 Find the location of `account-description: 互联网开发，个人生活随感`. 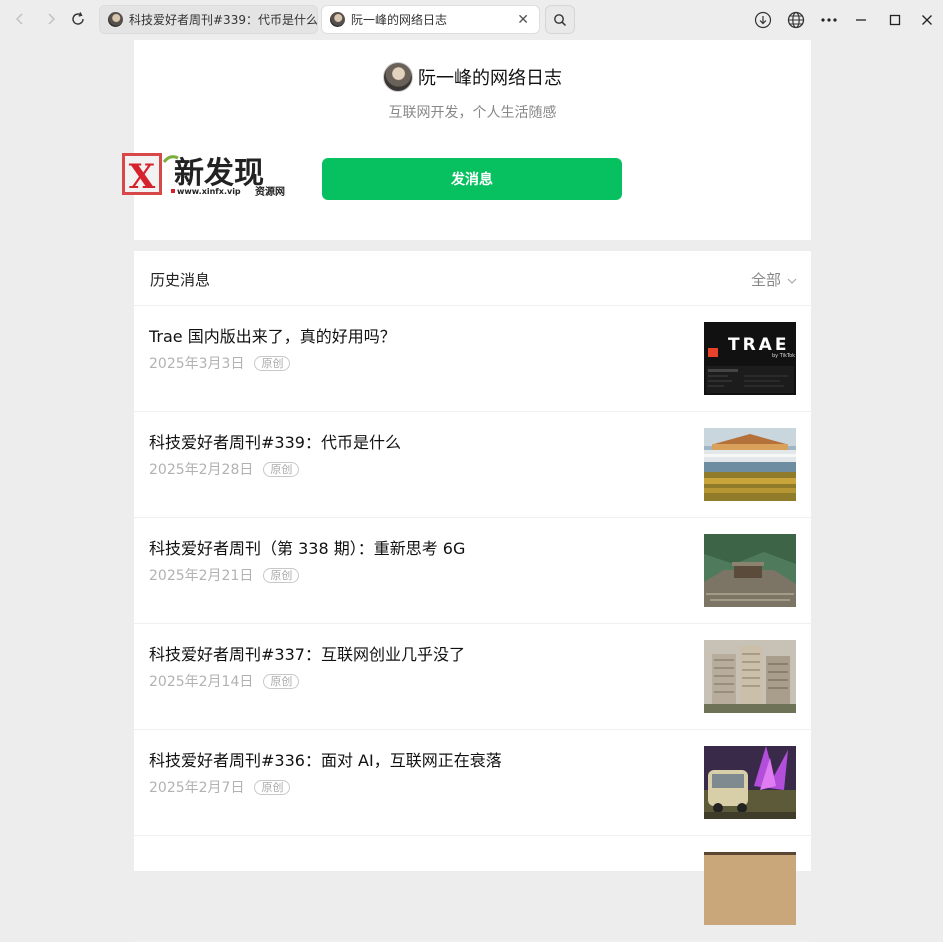

account-description: 互联网开发，个人生活随感 is located at coordinates (472, 113).